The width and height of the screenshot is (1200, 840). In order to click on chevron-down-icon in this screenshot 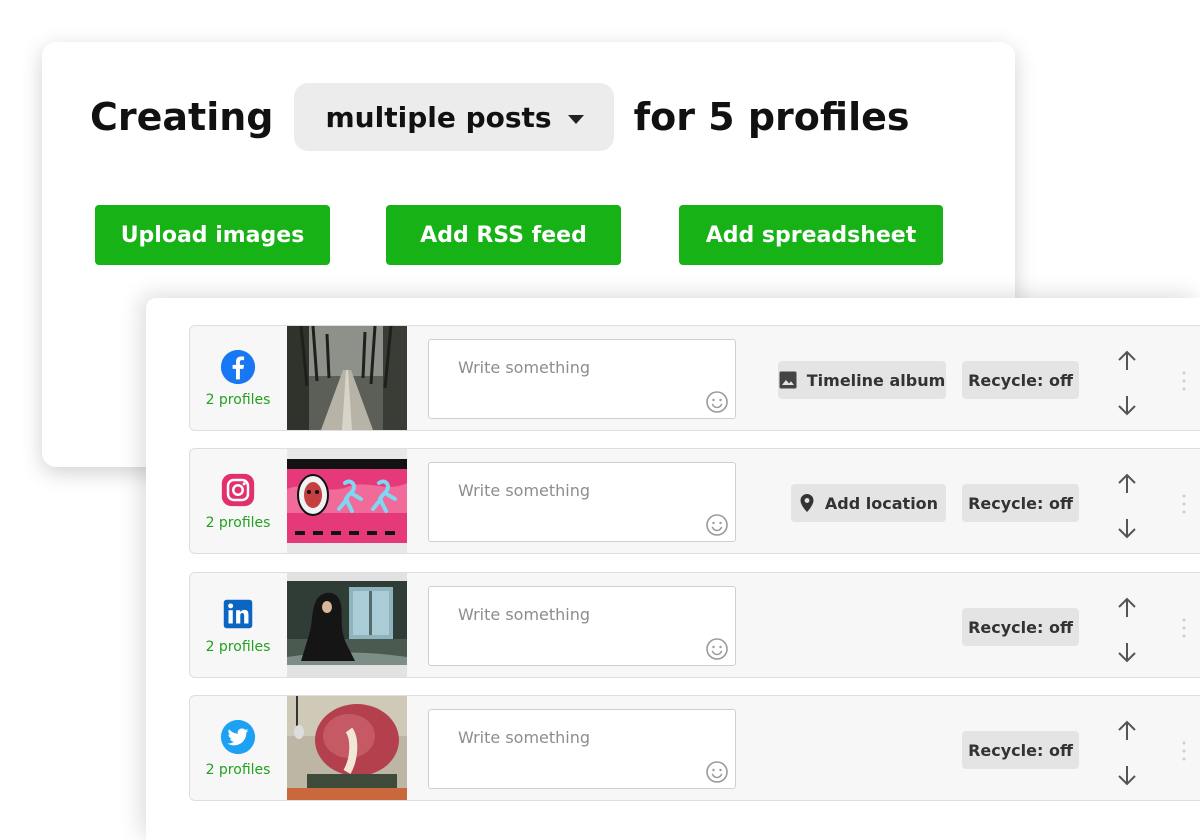, I will do `click(575, 119)`.